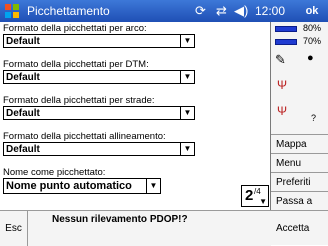 The width and height of the screenshot is (328, 246). What do you see at coordinates (164, 11) in the screenshot?
I see `title-bar: Picchettamento ⟳ ⇄ ◀) 12:00 ok` at bounding box center [164, 11].